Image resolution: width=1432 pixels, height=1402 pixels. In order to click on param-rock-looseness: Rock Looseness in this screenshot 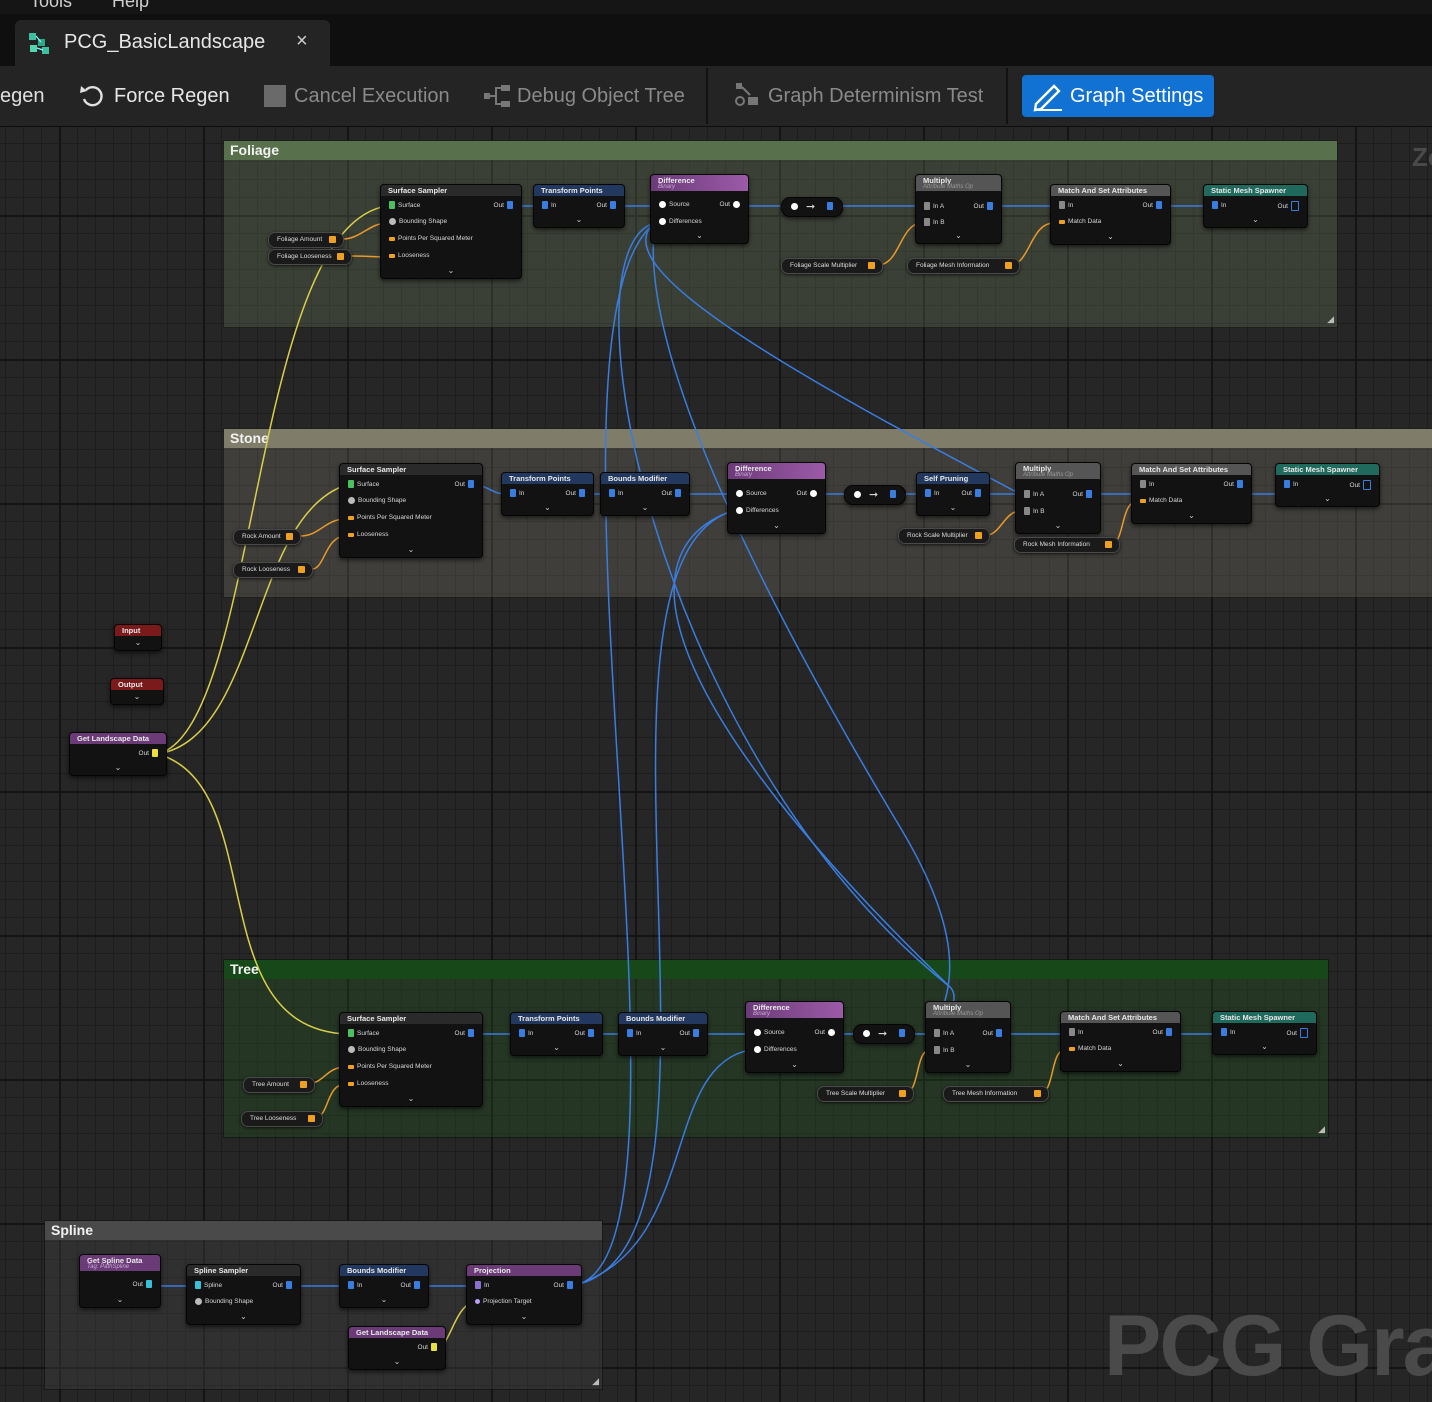, I will do `click(273, 570)`.